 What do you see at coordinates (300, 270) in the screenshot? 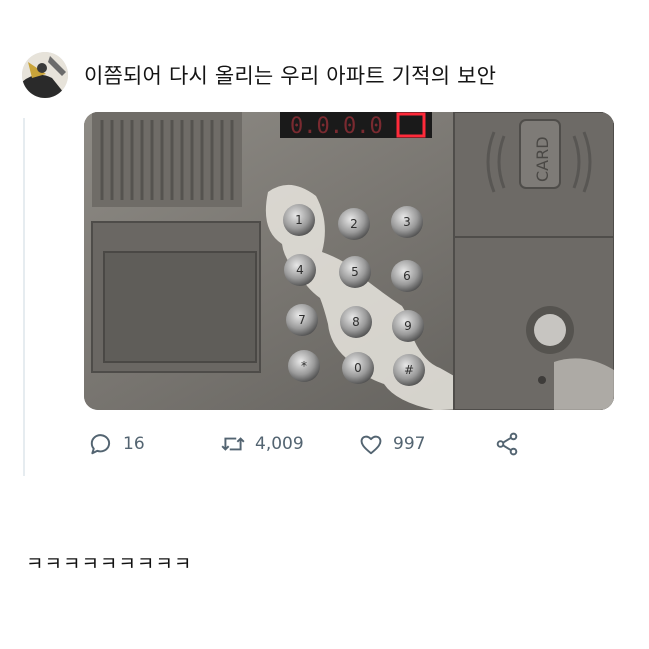
I see `key-label-4: 4` at bounding box center [300, 270].